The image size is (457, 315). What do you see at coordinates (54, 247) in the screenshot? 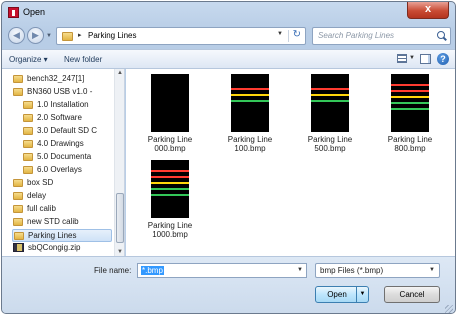
I see `tree-item-label: sbQCongig.zip` at bounding box center [54, 247].